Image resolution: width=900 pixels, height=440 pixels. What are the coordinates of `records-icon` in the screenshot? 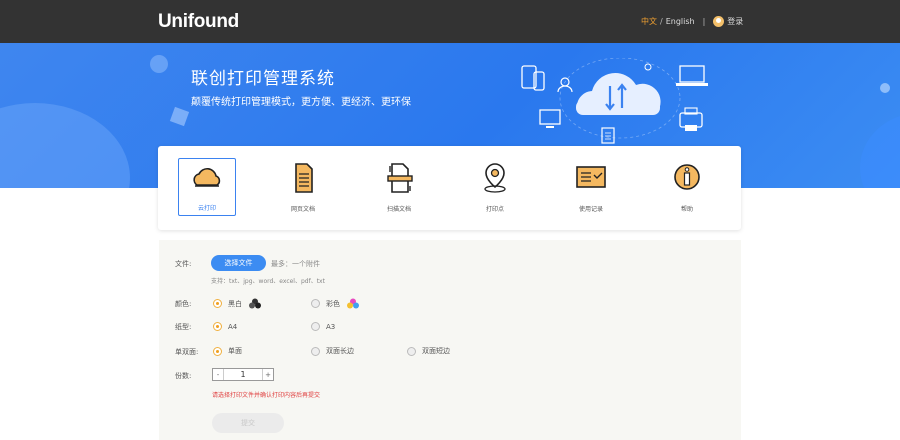 It's located at (591, 177).